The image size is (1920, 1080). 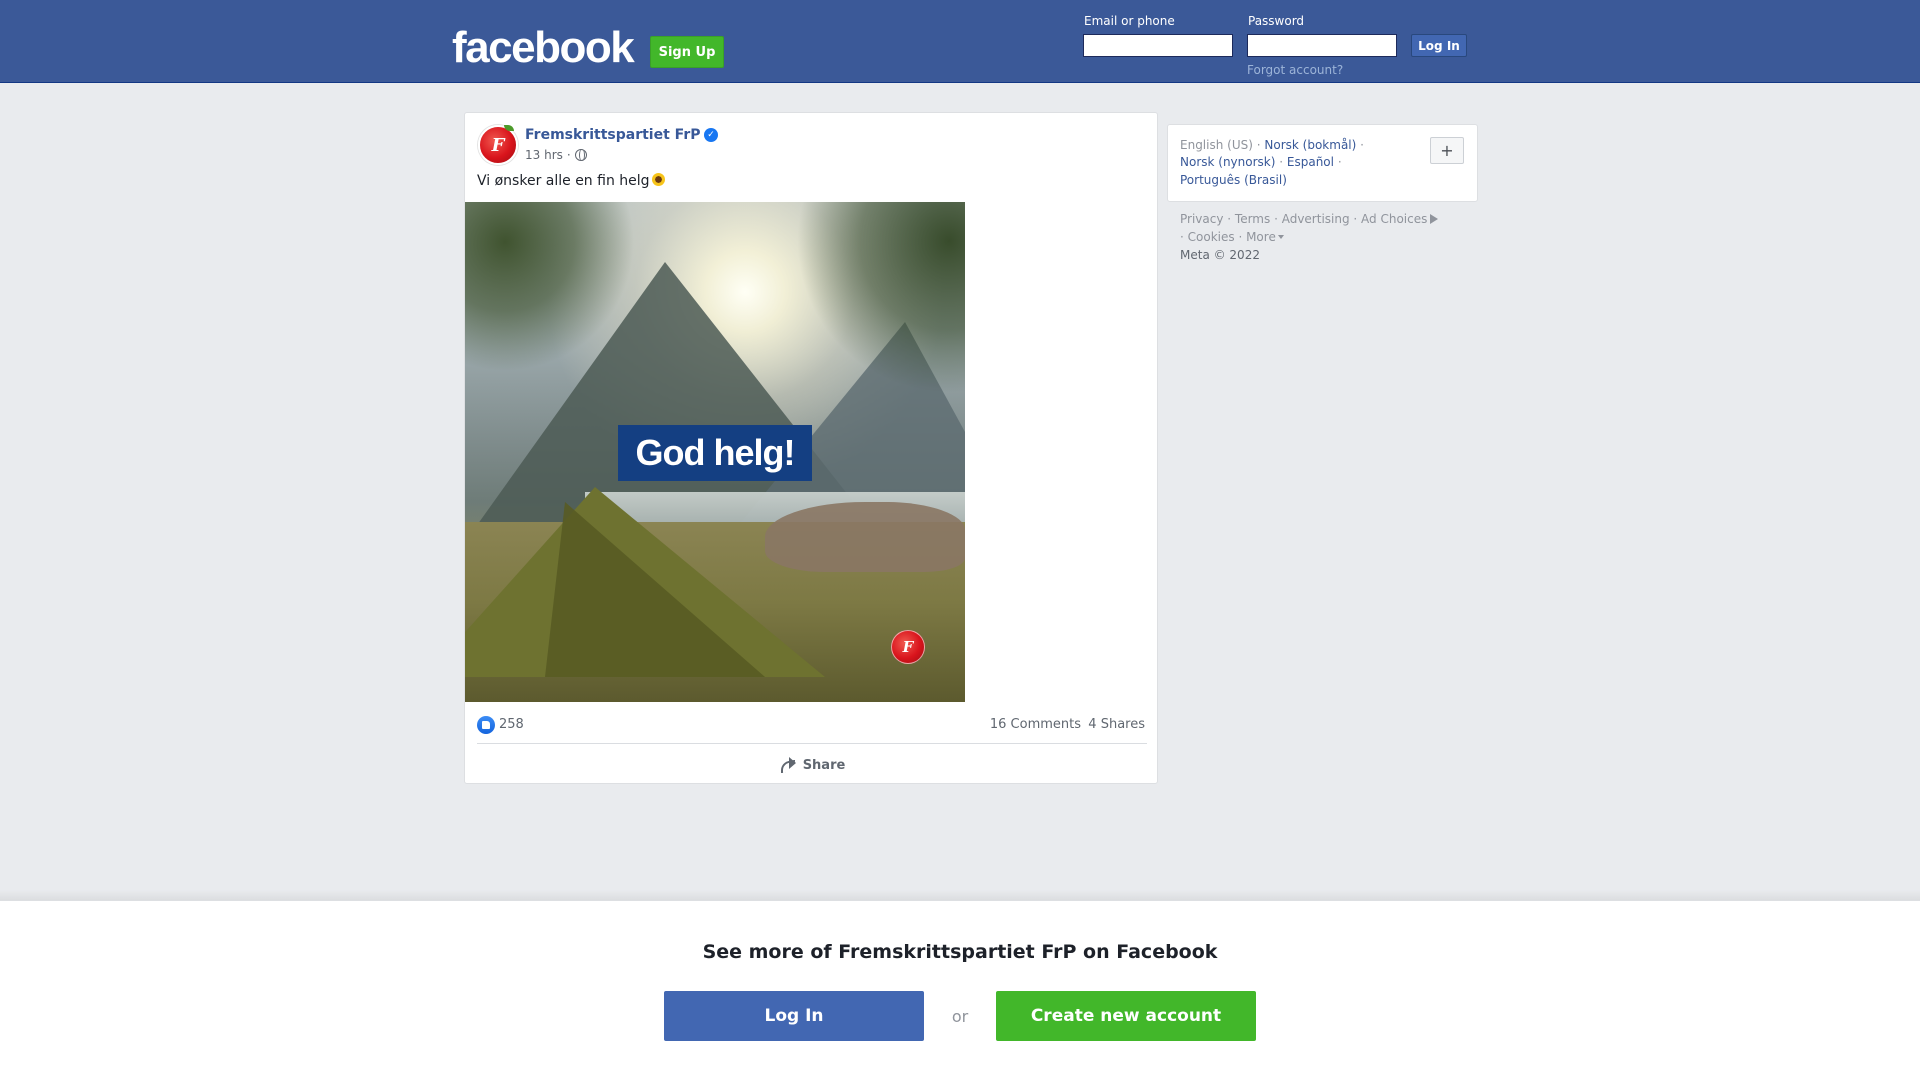 I want to click on like-reaction-icon, so click(x=486, y=725).